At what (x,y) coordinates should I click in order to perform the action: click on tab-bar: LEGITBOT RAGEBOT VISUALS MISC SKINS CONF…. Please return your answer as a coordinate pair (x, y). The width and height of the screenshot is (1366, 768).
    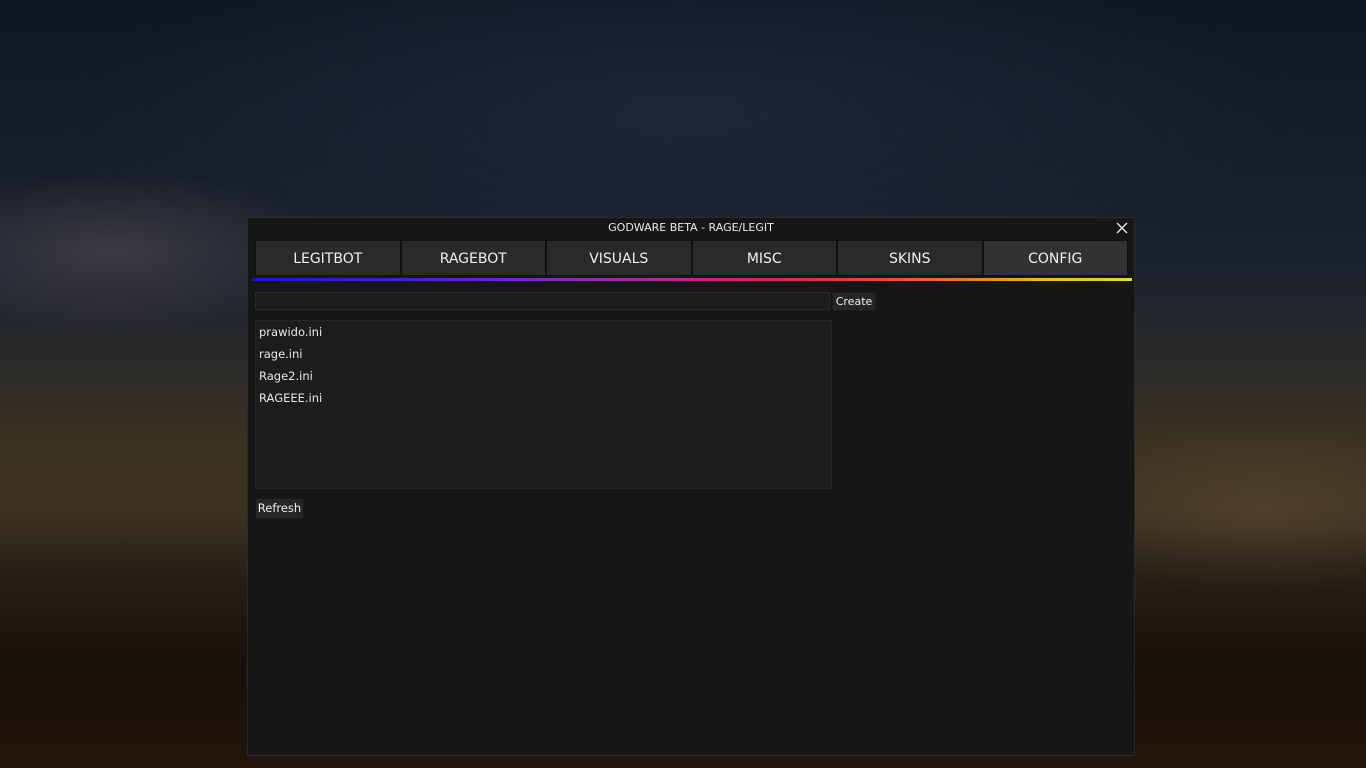
    Looking at the image, I should click on (691, 258).